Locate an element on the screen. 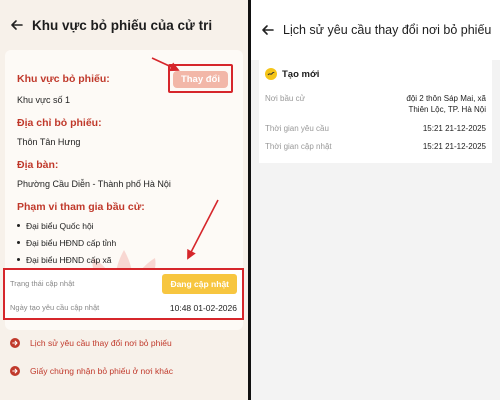 This screenshot has height=400, width=500. area-label: Địa bàn: is located at coordinates (38, 165).